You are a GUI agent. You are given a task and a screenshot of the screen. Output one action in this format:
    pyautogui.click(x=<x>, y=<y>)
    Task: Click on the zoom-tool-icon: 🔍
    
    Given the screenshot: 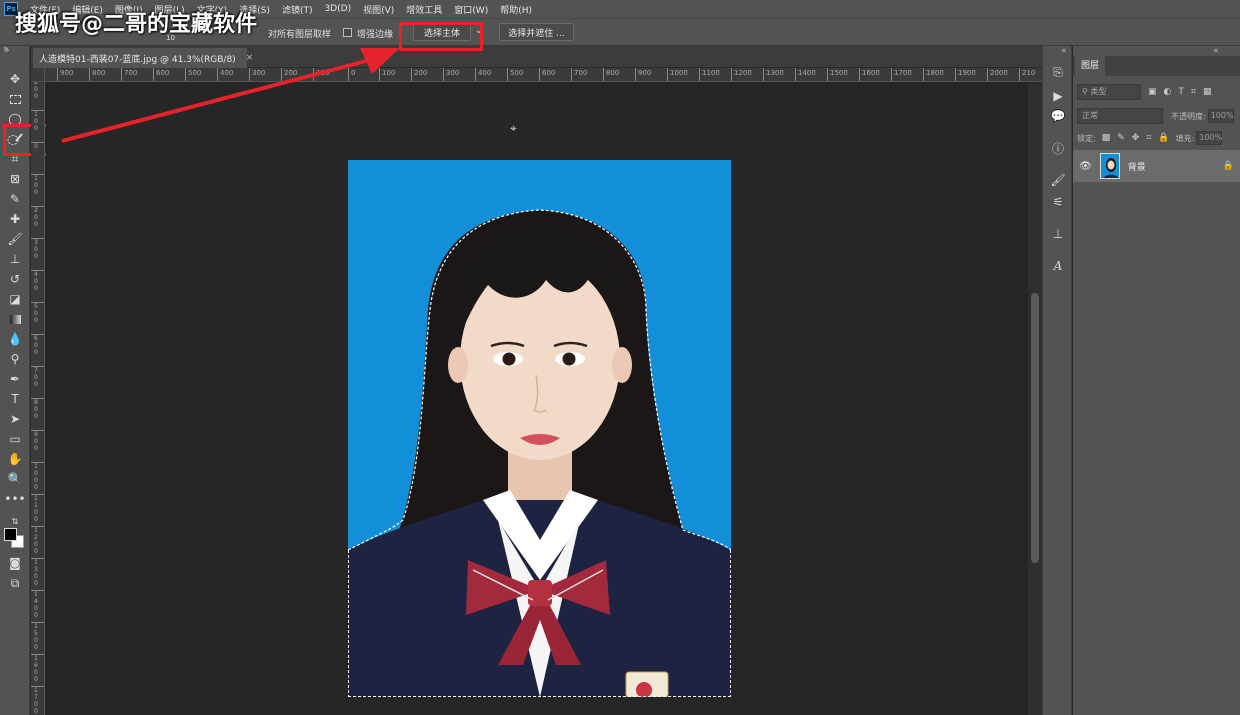 What is the action you would take?
    pyautogui.click(x=15, y=479)
    